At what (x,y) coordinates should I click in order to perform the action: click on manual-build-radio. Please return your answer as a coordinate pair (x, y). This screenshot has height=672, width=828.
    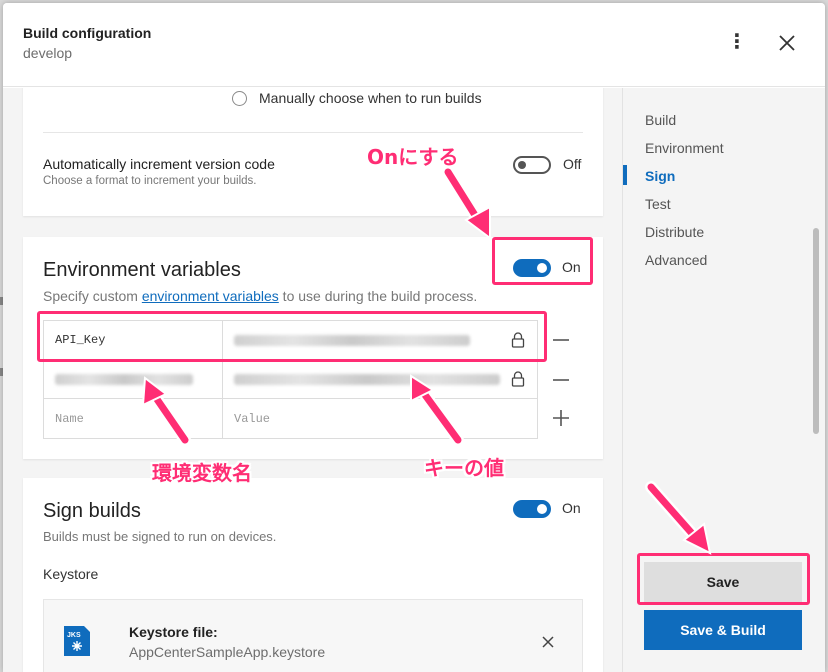
    Looking at the image, I should click on (239, 98).